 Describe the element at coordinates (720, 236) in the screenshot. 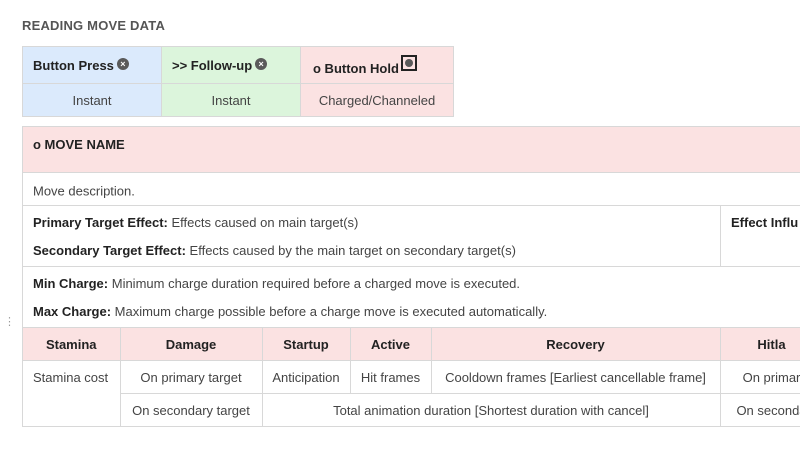

I see `effect-divider` at that location.